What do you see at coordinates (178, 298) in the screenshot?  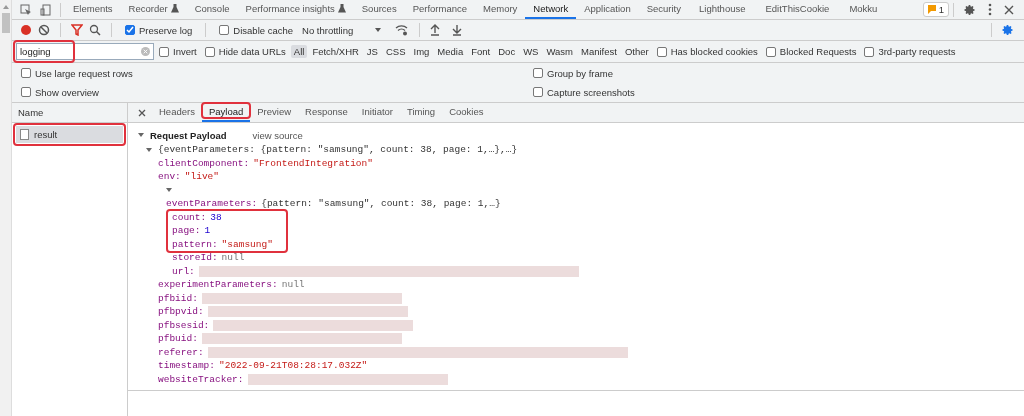 I see `property-key: pfbiid:` at bounding box center [178, 298].